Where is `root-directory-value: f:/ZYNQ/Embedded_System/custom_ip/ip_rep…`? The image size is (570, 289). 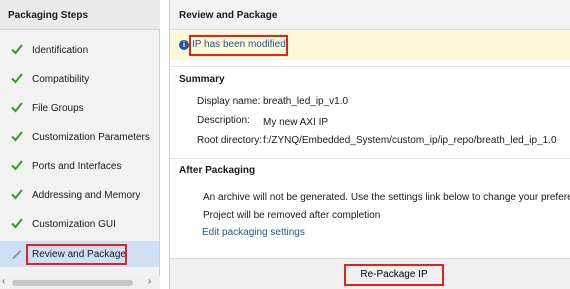
root-directory-value: f:/ZYNQ/Embedded_System/custom_ip/ip_rep… is located at coordinates (410, 140).